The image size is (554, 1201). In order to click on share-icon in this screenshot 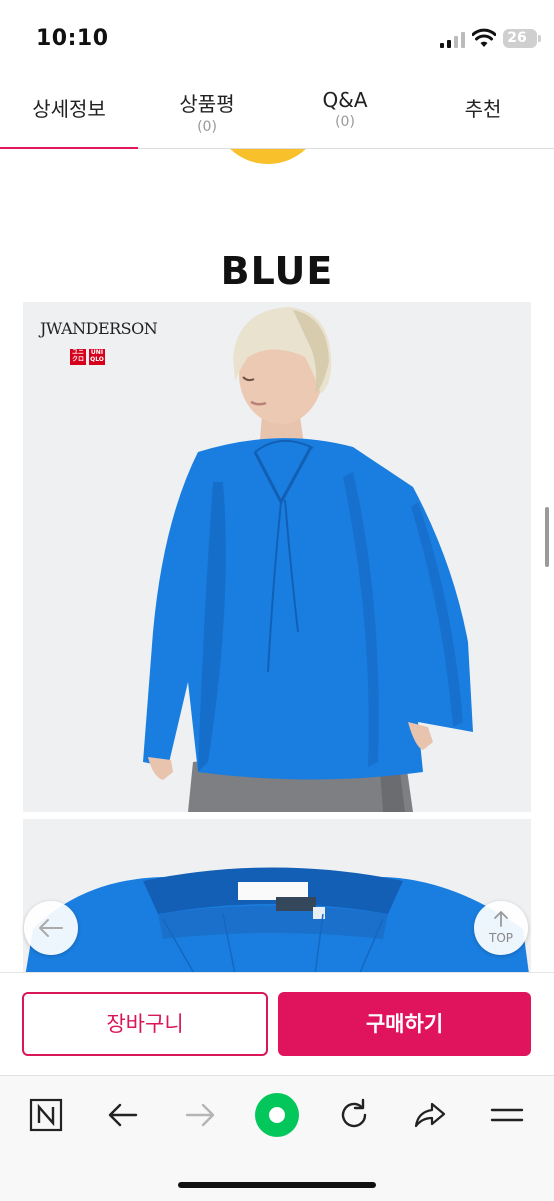, I will do `click(430, 1115)`.